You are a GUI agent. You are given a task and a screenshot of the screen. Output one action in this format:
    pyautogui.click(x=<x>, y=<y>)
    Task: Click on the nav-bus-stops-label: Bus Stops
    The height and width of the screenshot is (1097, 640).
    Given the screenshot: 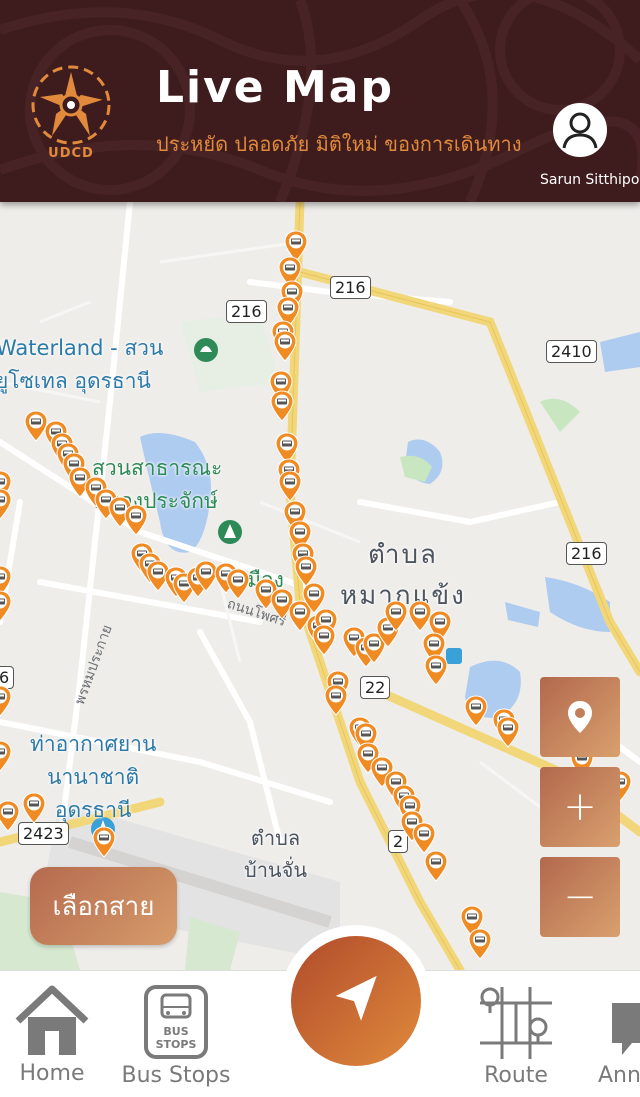 What is the action you would take?
    pyautogui.click(x=176, y=1075)
    